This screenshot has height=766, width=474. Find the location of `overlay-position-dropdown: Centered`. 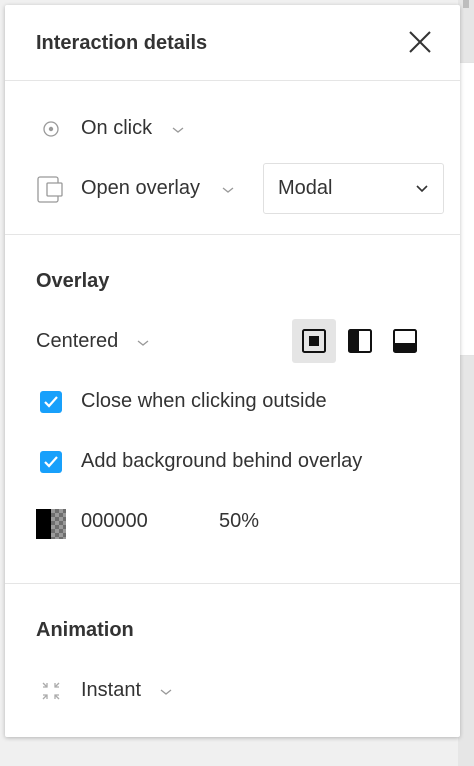

overlay-position-dropdown: Centered is located at coordinates (96, 343).